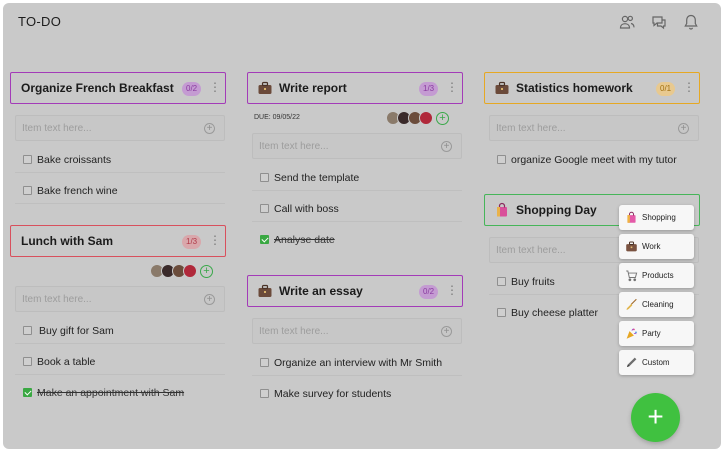  Describe the element at coordinates (120, 362) in the screenshot. I see `task-item: Book a table` at that location.